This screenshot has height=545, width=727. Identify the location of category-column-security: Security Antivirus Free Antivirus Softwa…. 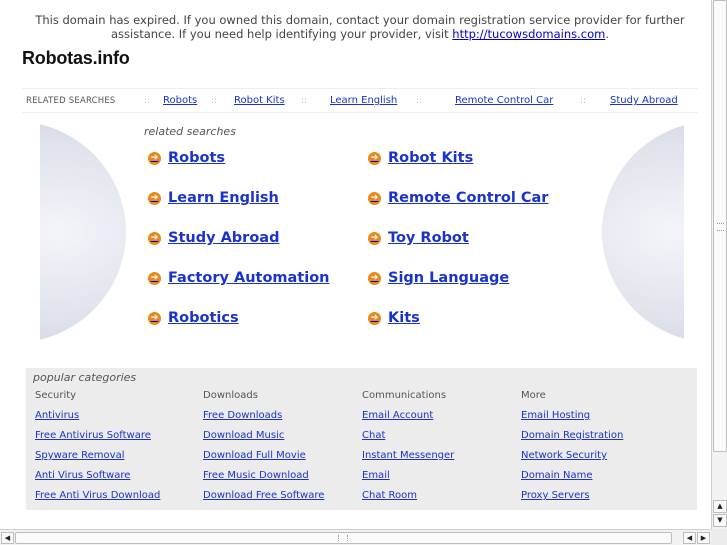
(97, 450).